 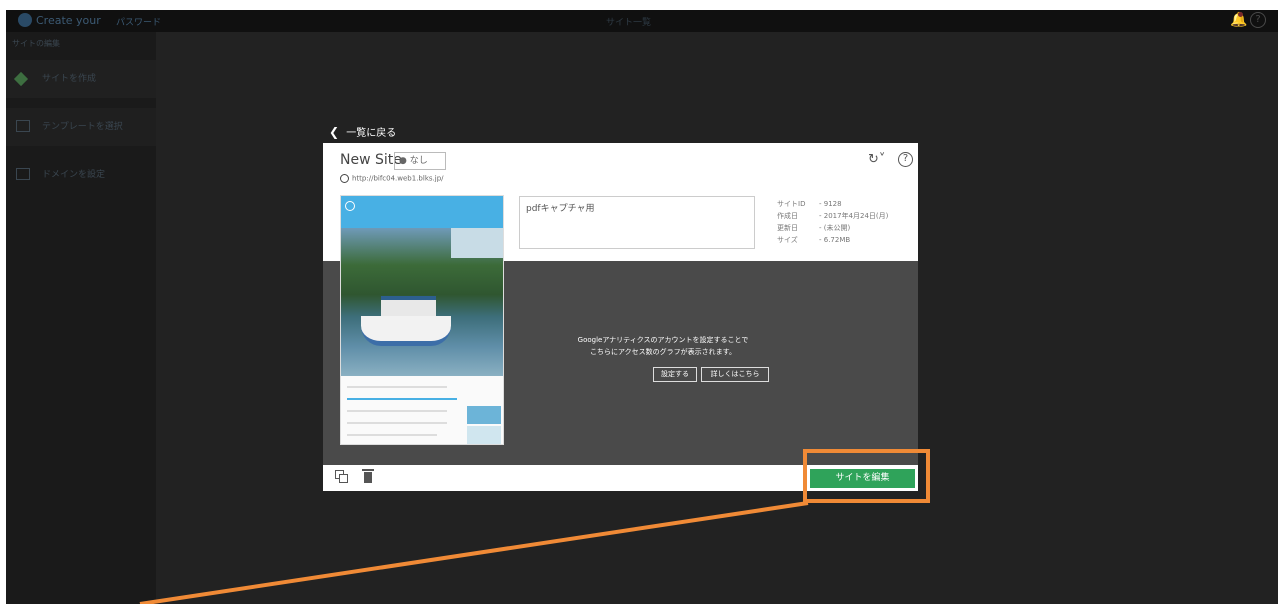 I want to click on globe-icon, so click(x=344, y=178).